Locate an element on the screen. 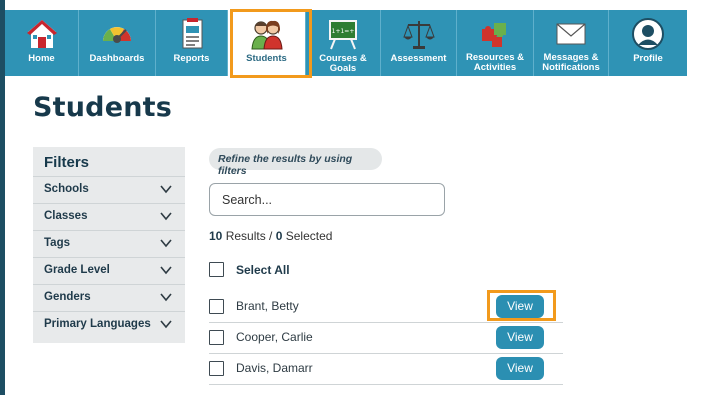 The height and width of the screenshot is (395, 707). results-summary: 10 Results / 0 Selected is located at coordinates (270, 236).